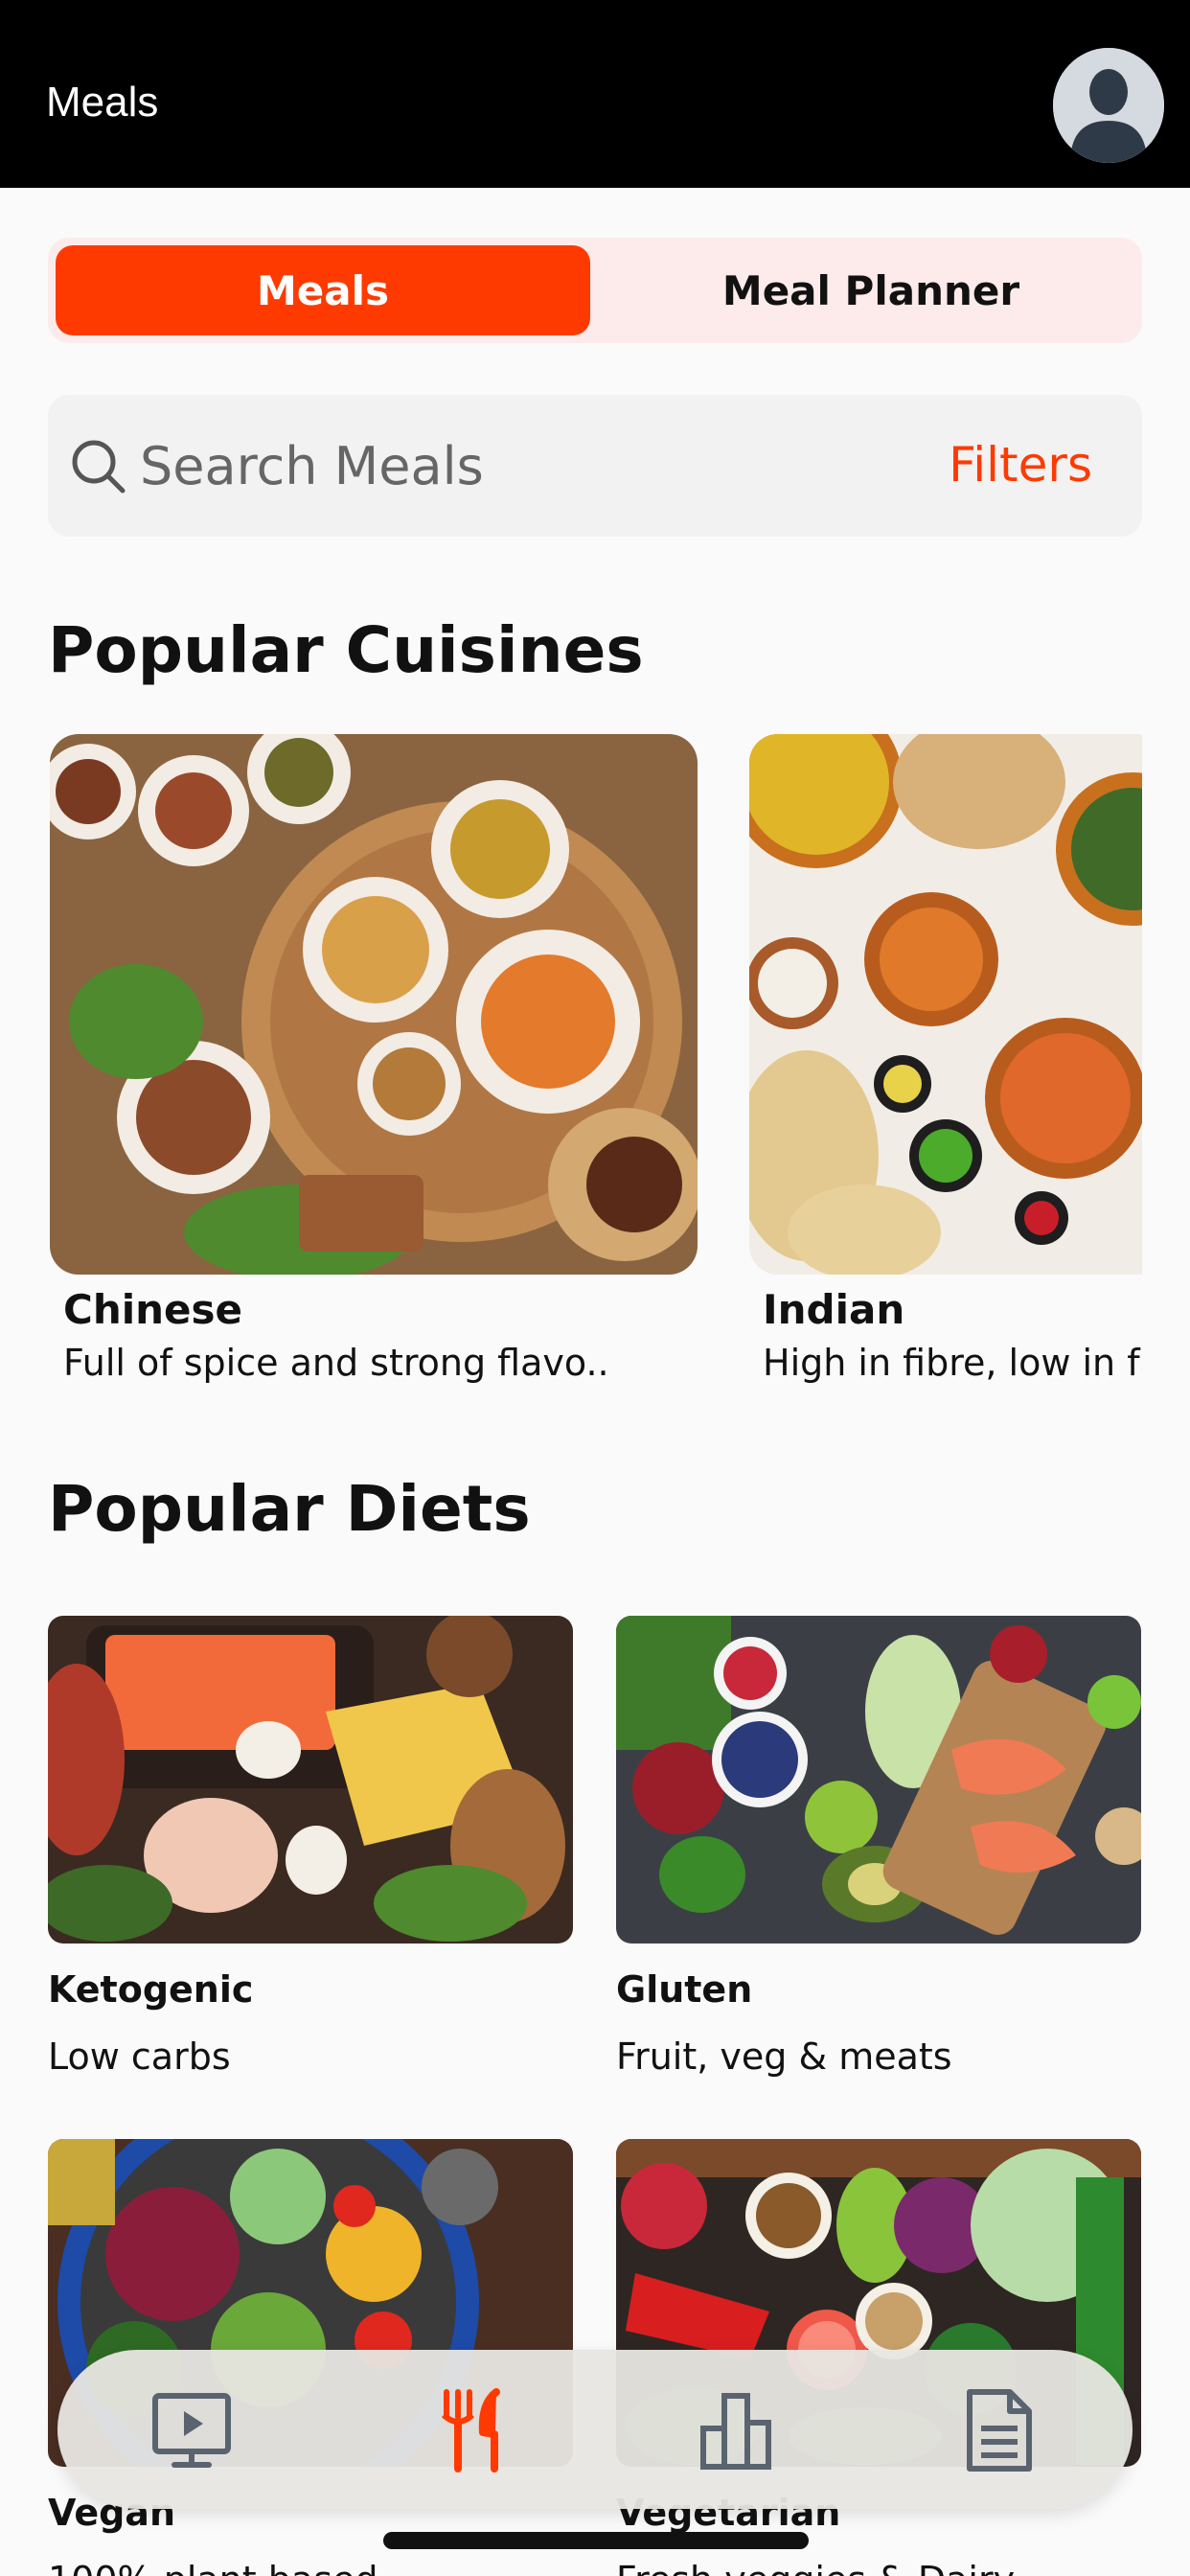  Describe the element at coordinates (595, 94) in the screenshot. I see `top-bar` at that location.